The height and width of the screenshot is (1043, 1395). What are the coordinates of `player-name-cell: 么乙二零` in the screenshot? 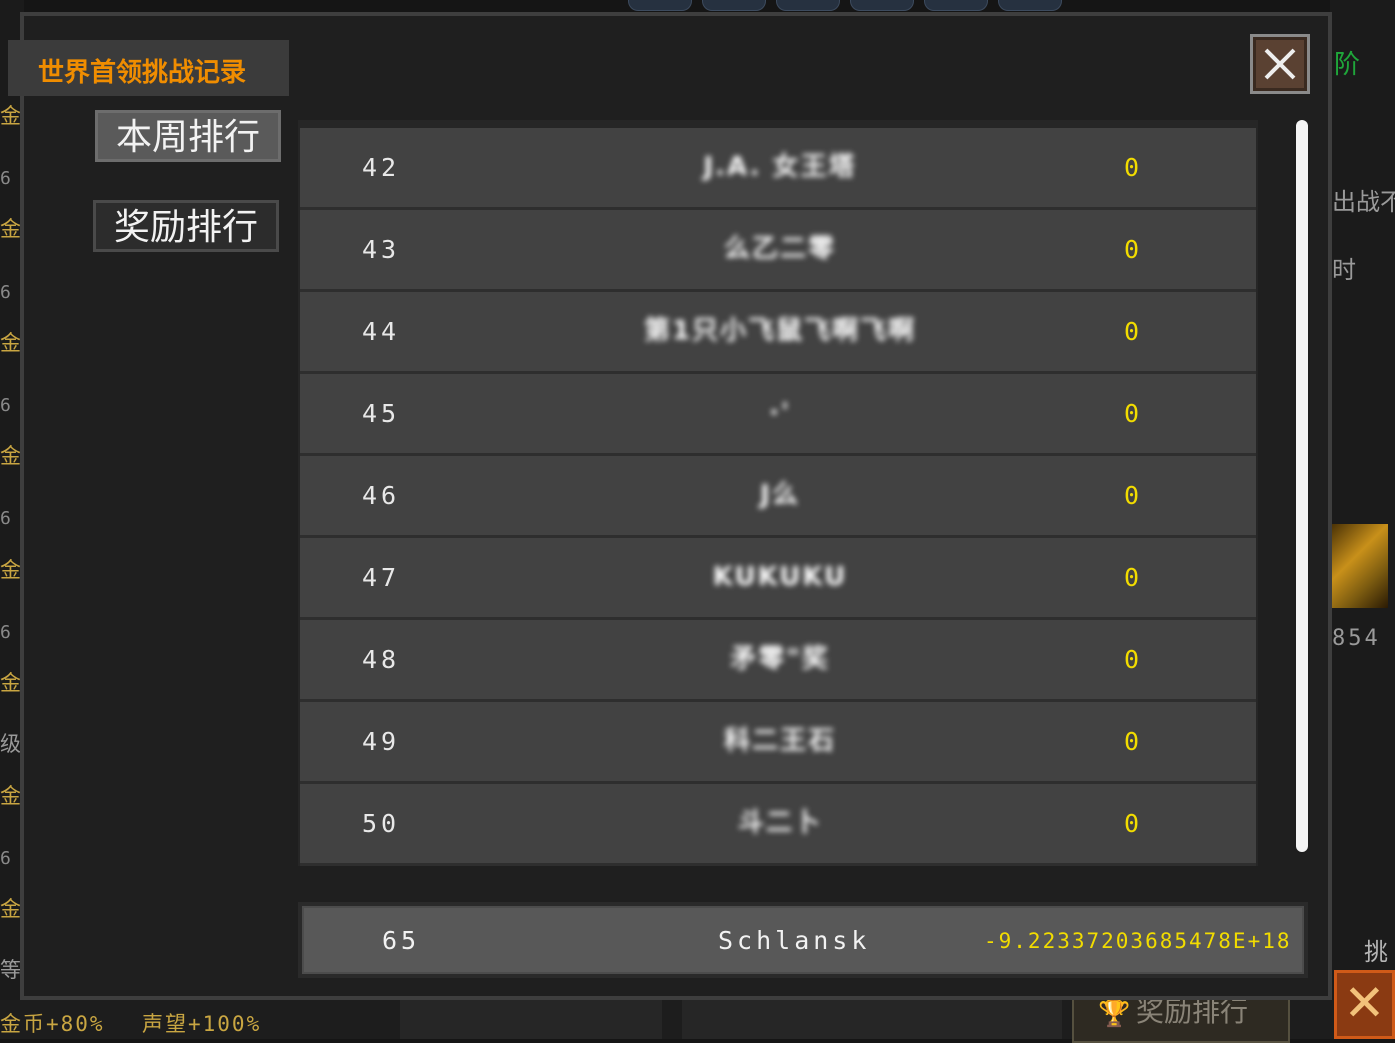 It's located at (779, 249).